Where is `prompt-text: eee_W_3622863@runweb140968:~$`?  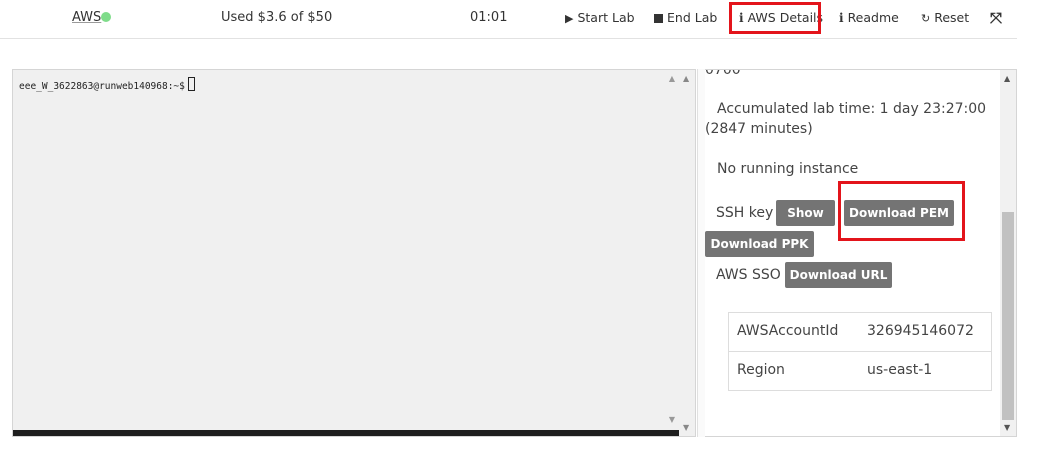 prompt-text: eee_W_3622863@runweb140968:~$ is located at coordinates (102, 86).